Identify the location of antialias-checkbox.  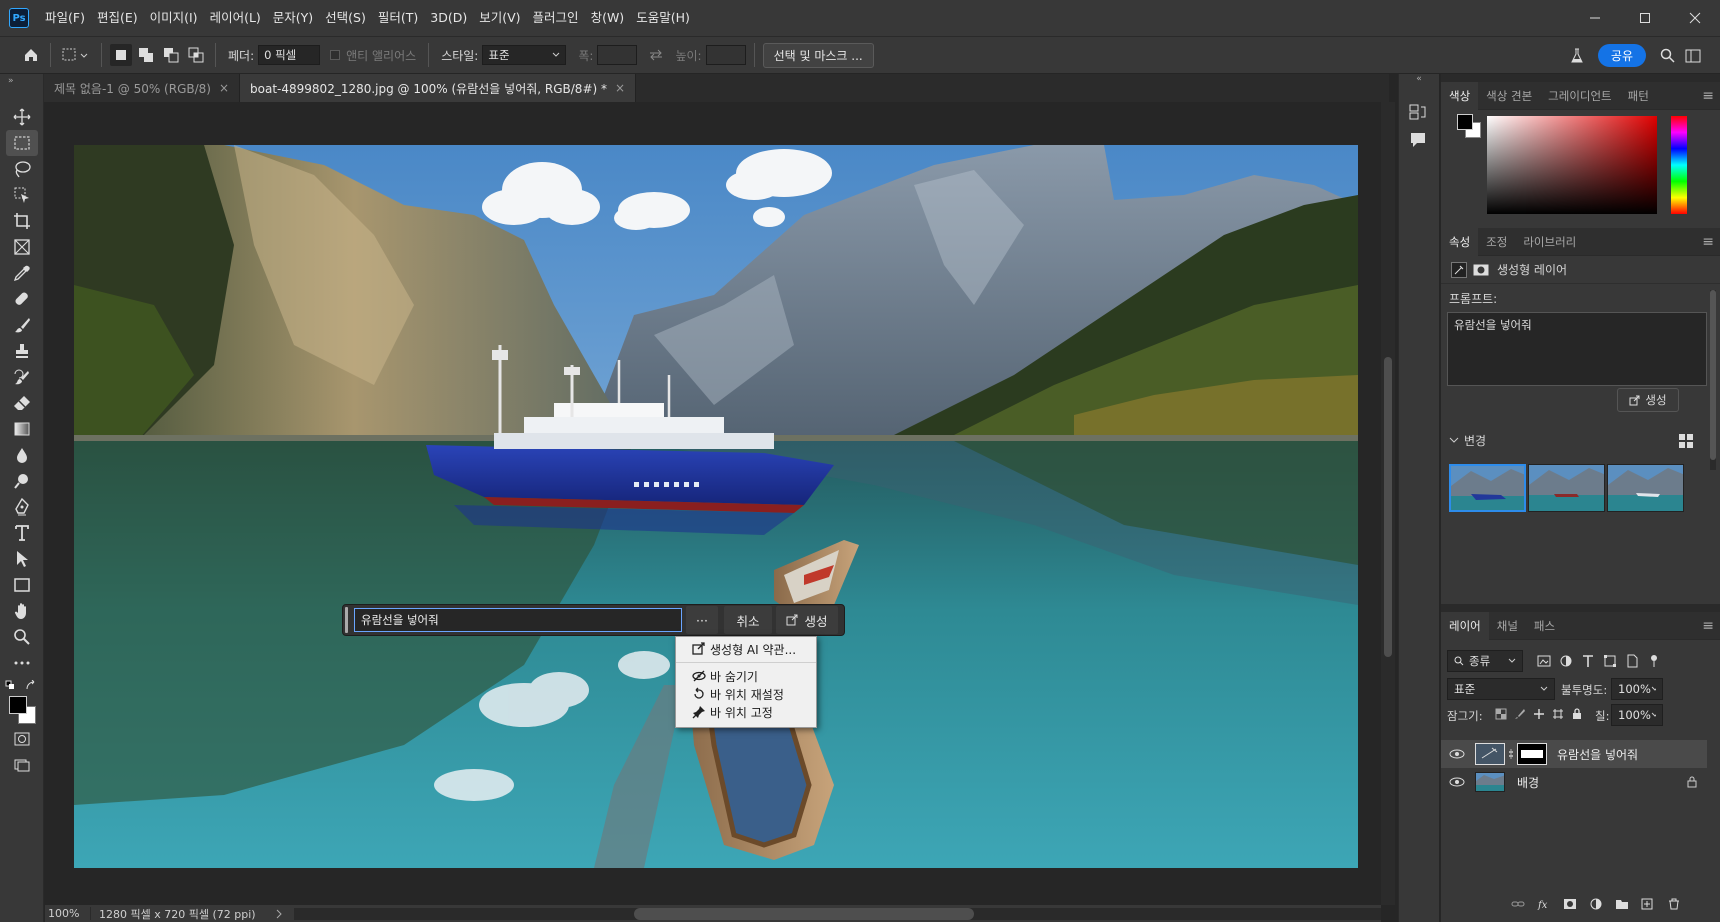
(335, 55).